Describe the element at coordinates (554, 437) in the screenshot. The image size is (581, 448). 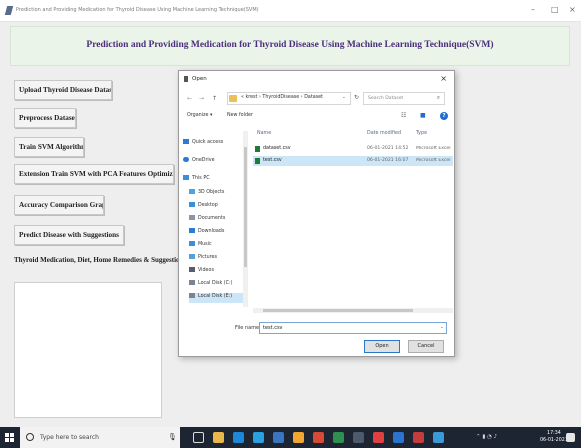
I see `taskbar-clock: 17:34 06-01-2021` at that location.